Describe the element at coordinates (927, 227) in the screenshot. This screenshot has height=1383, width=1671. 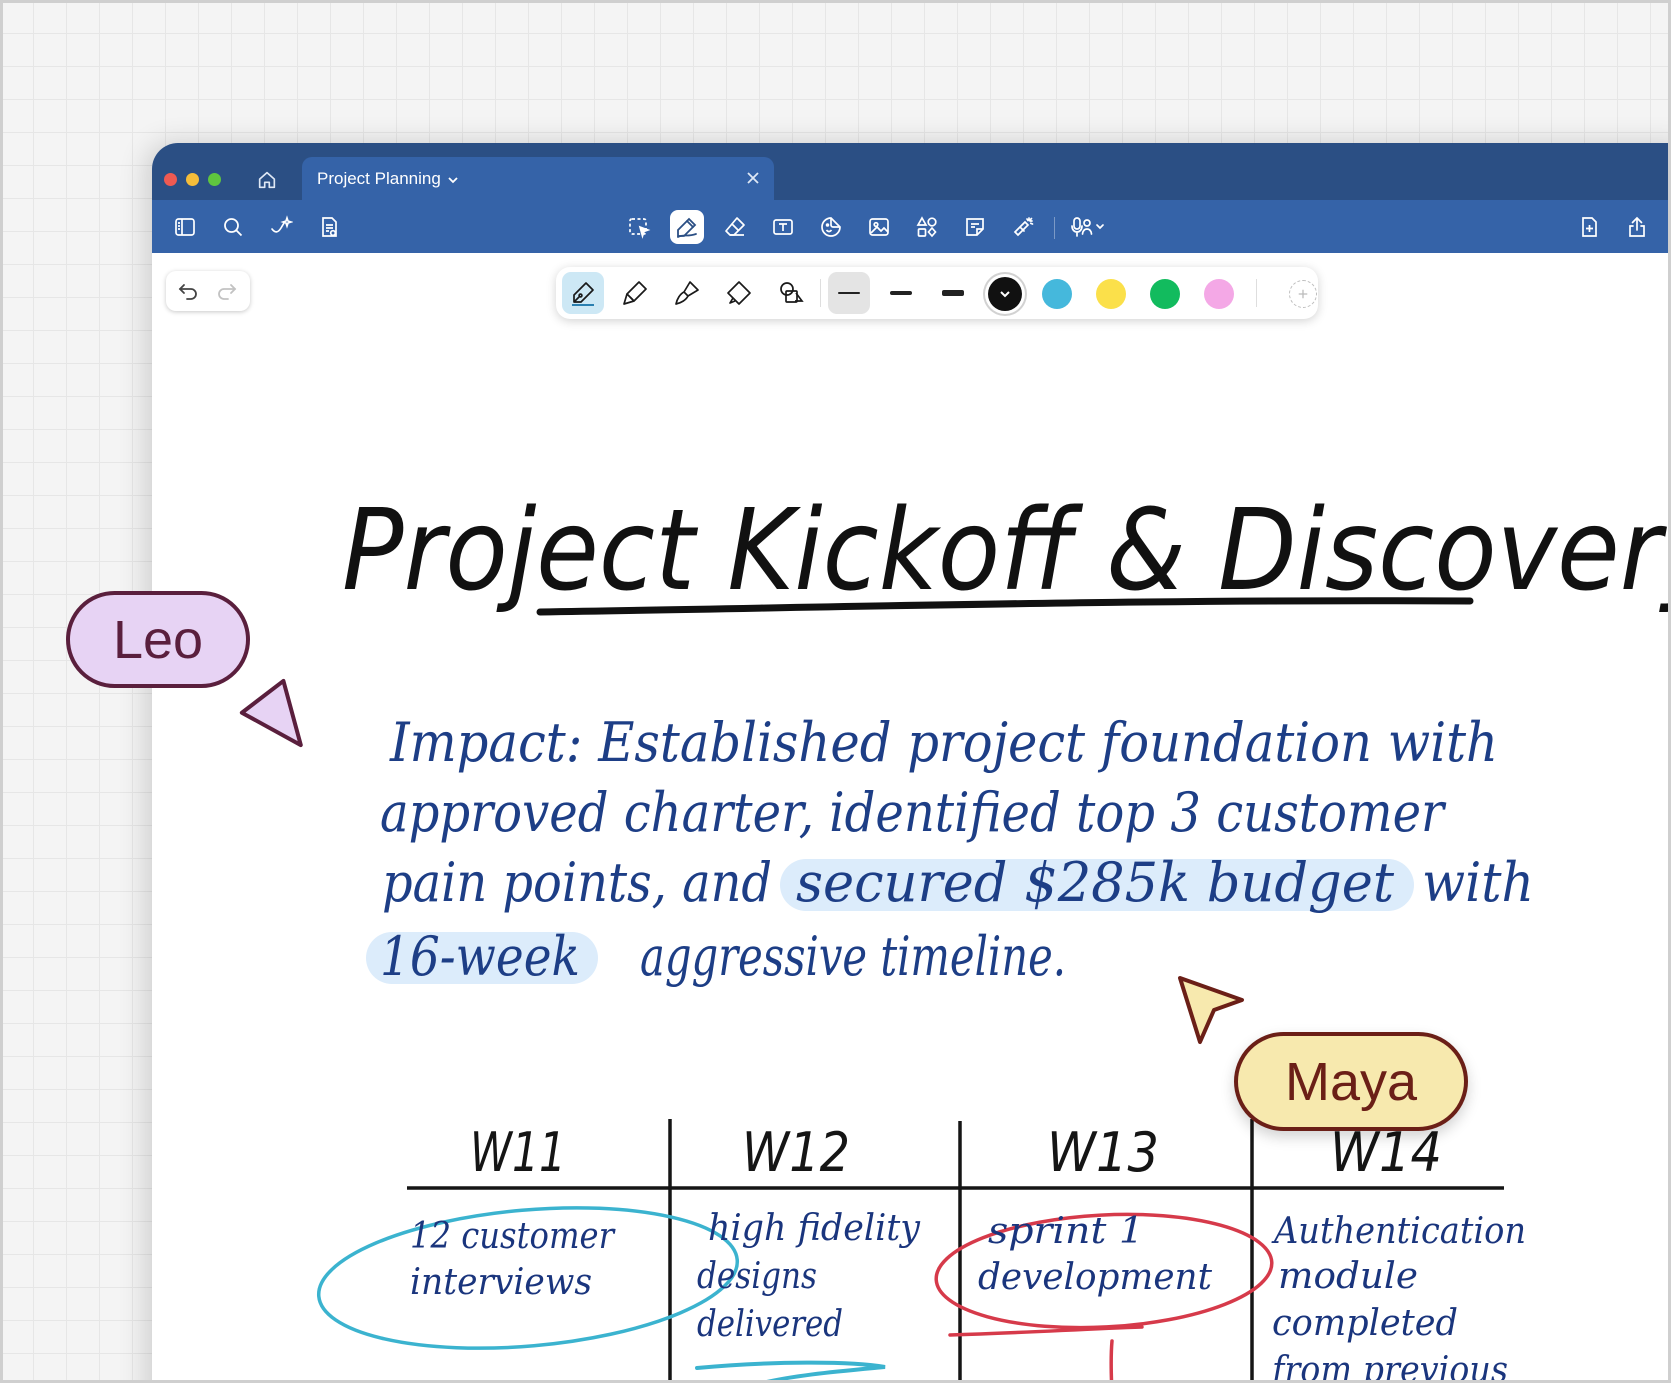
I see `shapes-icon` at that location.